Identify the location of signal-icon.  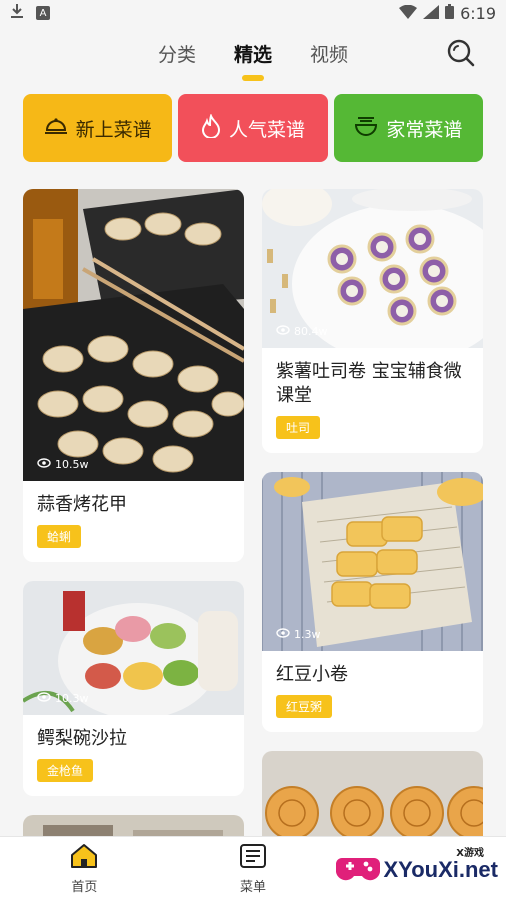
(431, 13).